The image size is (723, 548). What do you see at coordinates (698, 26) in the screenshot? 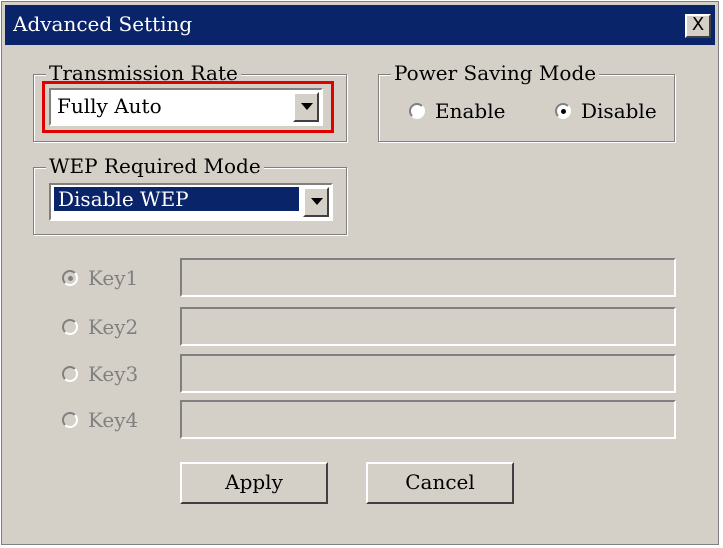
I see `close-button: X` at bounding box center [698, 26].